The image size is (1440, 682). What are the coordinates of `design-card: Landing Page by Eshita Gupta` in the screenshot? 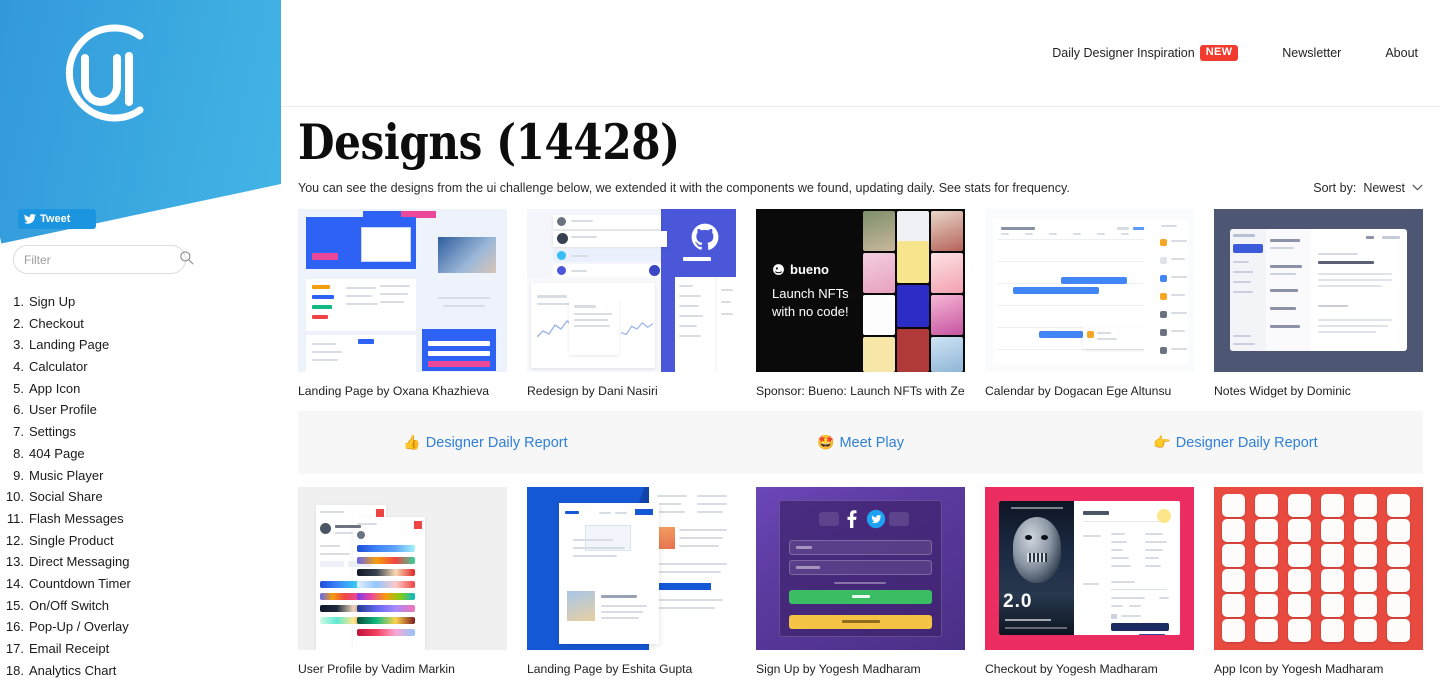 It's located at (631, 581).